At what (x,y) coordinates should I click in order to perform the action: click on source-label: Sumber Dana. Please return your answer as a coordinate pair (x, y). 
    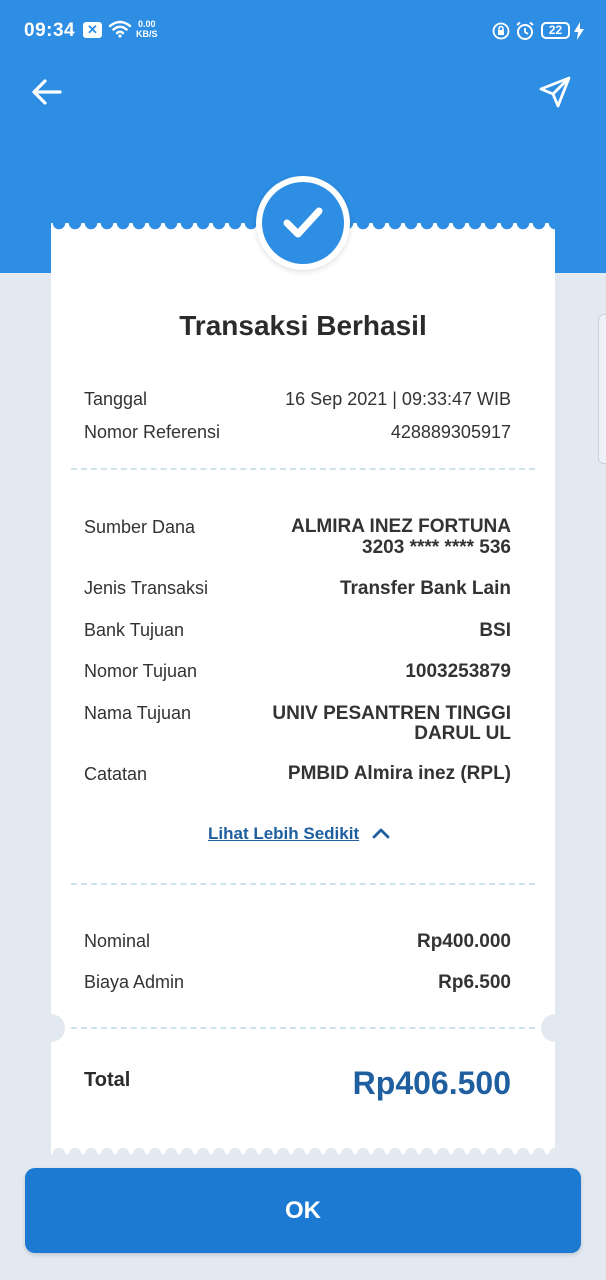
    Looking at the image, I should click on (140, 527).